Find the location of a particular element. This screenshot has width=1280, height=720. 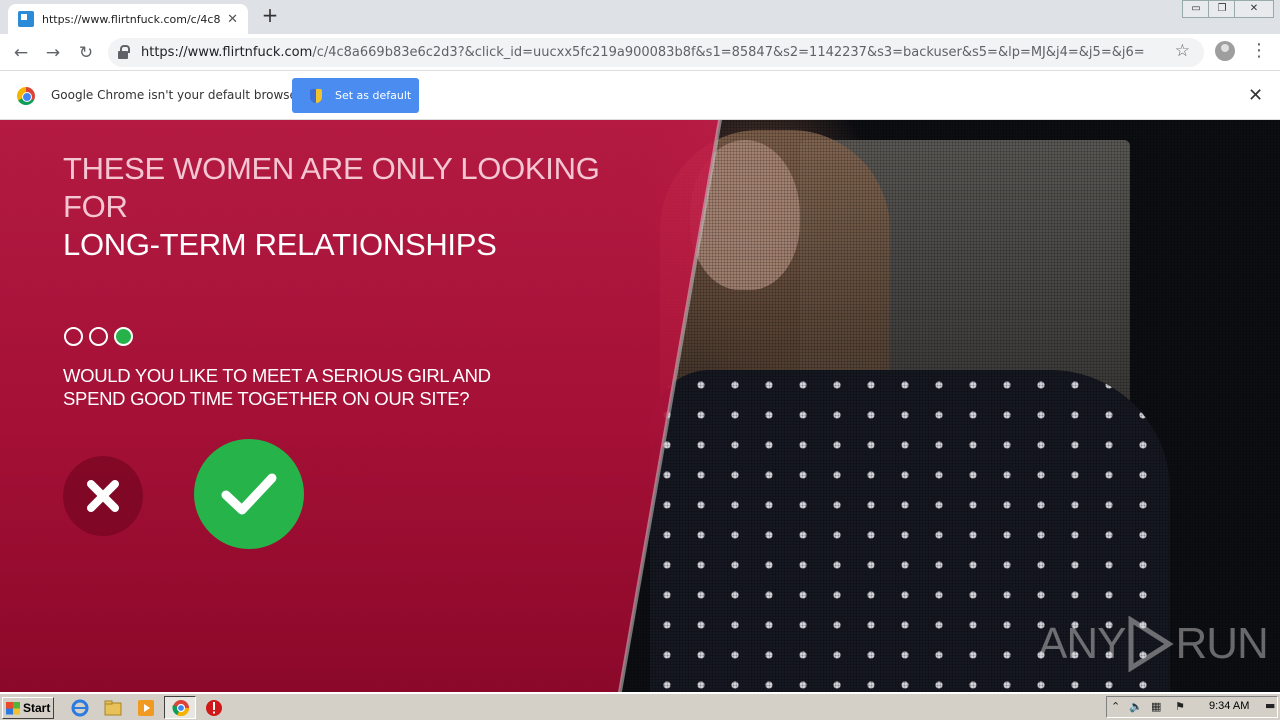

headline-line-2: FOR is located at coordinates (95, 206).